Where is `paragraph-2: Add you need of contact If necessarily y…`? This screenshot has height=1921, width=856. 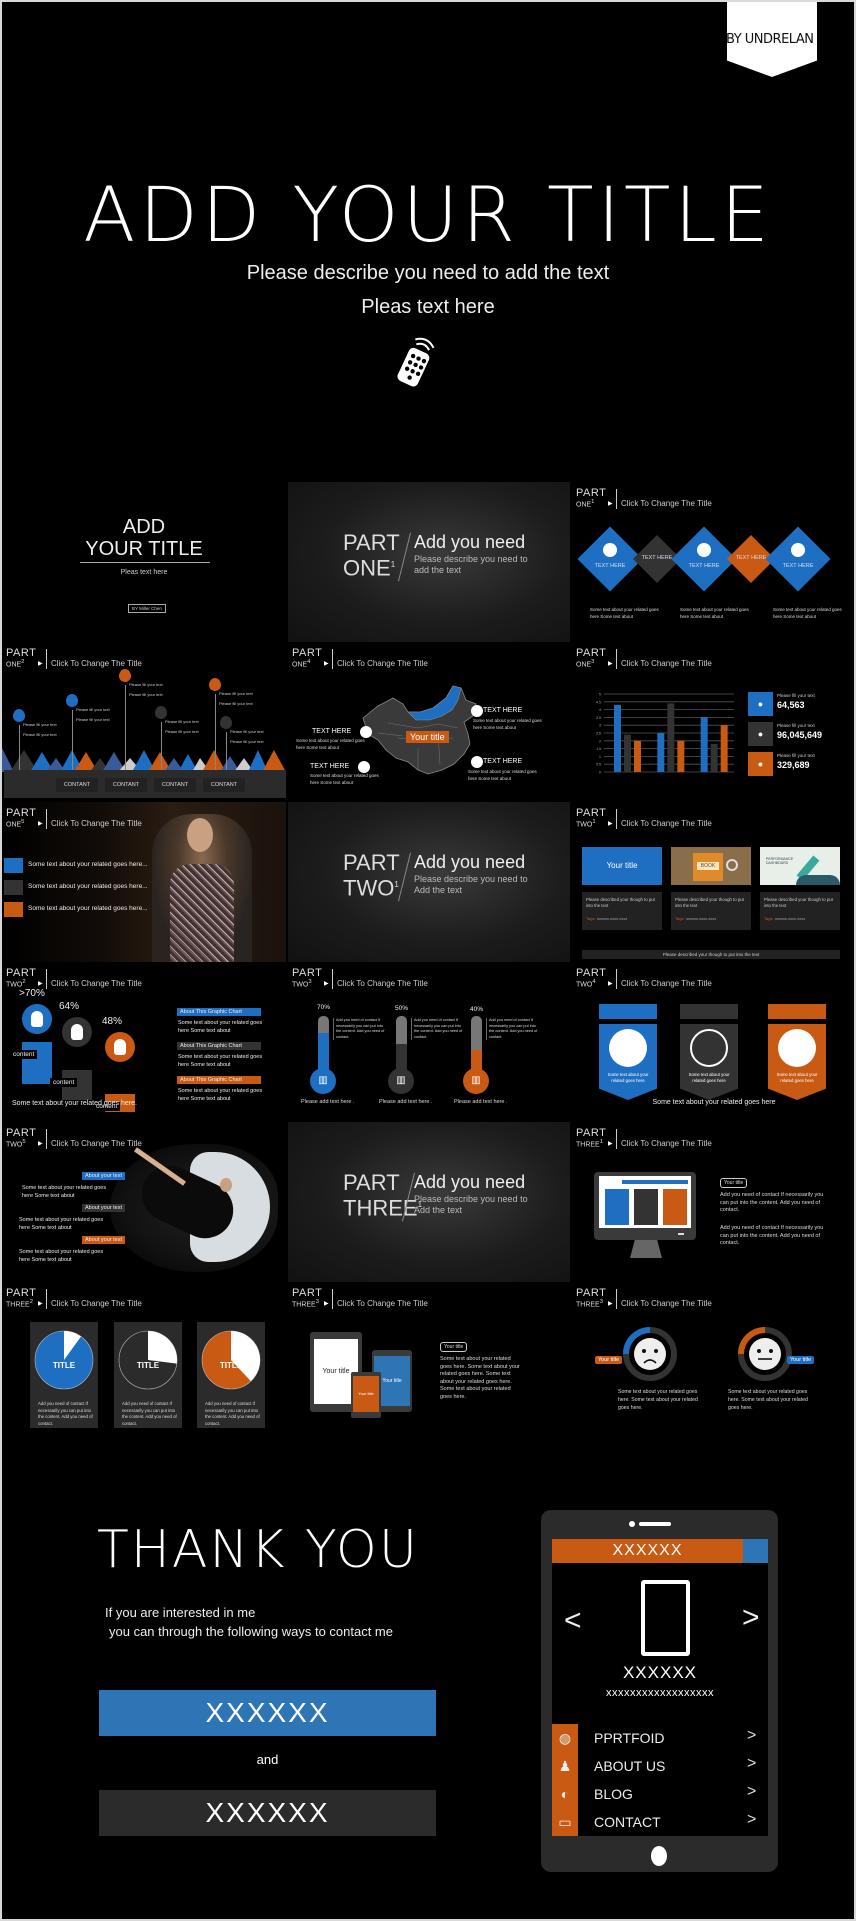
paragraph-2: Add you need of contact If necessarily y… is located at coordinates (772, 1235).